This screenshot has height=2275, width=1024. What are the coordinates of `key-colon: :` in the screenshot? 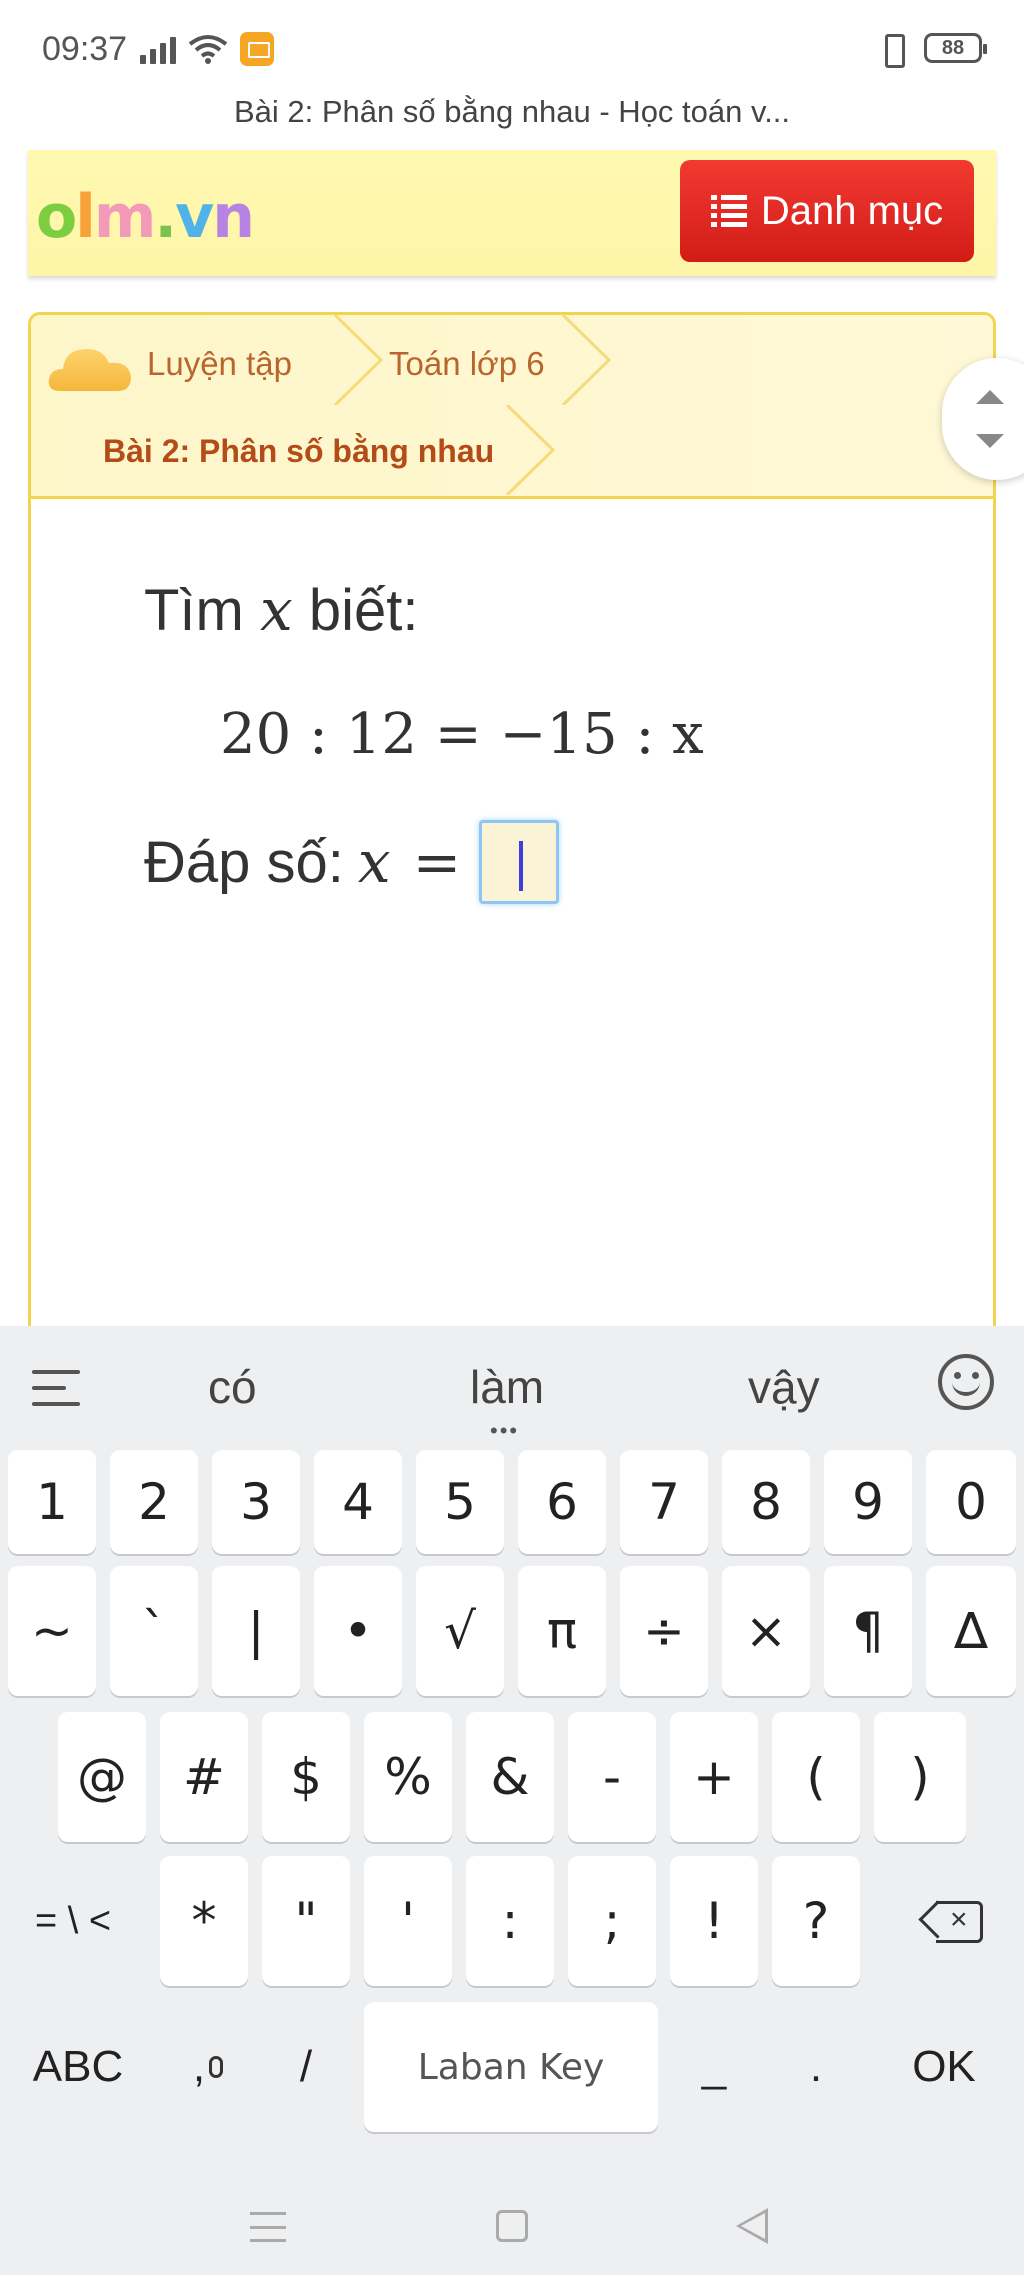 It's located at (510, 1921).